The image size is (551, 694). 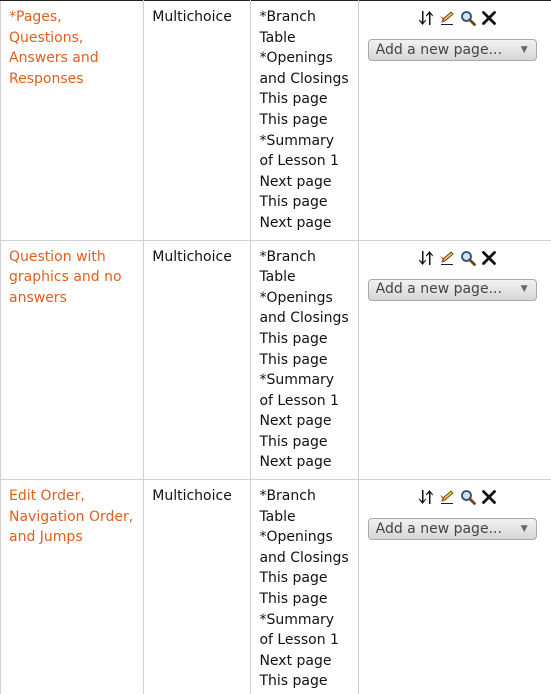 I want to click on page-title-cell: Edit Order, Navigation Order, and Jumps, so click(x=72, y=586).